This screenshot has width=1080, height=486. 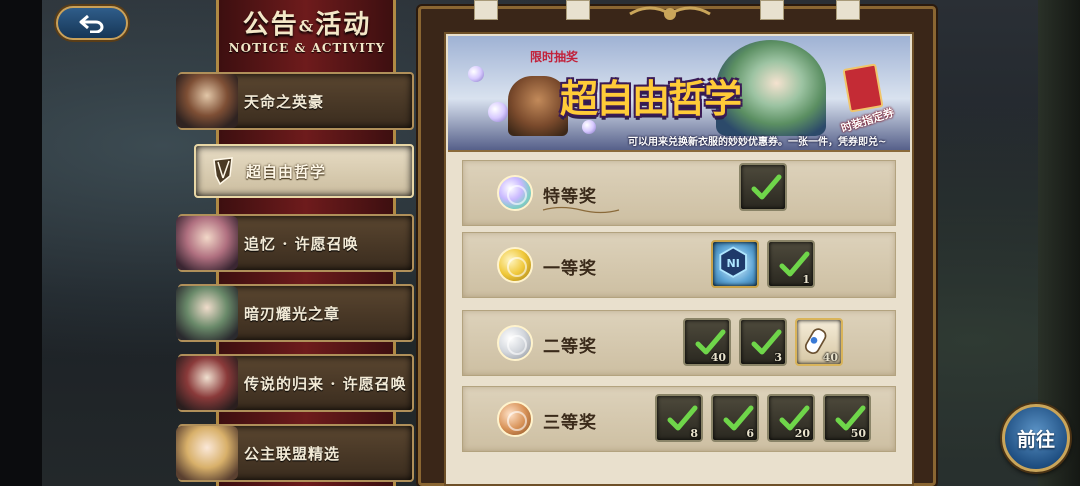 I want to click on legend-portrait-icon, so click(x=207, y=383).